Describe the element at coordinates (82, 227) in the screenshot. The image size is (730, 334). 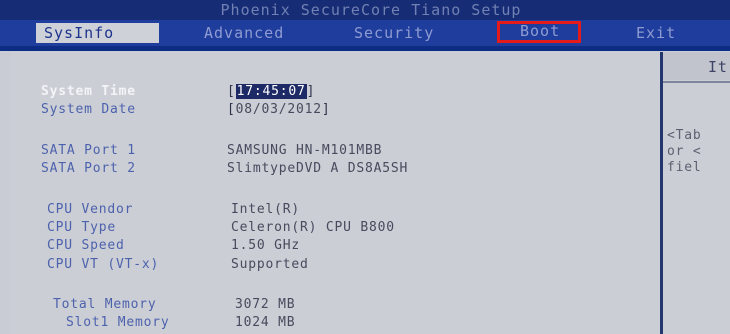
I see `cpu-type-label: CPU Type` at that location.